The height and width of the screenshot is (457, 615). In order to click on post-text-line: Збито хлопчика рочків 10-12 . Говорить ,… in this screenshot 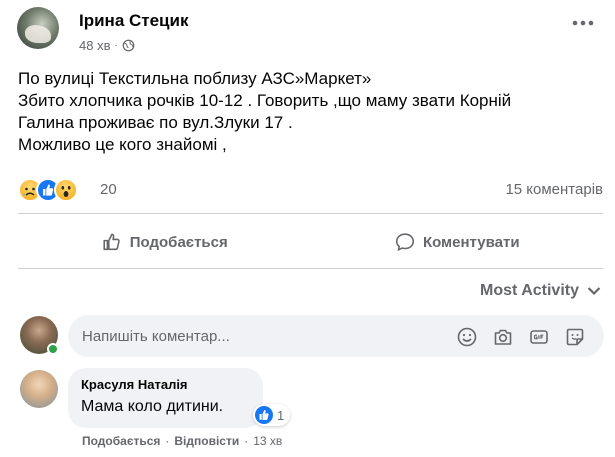, I will do `click(265, 100)`.